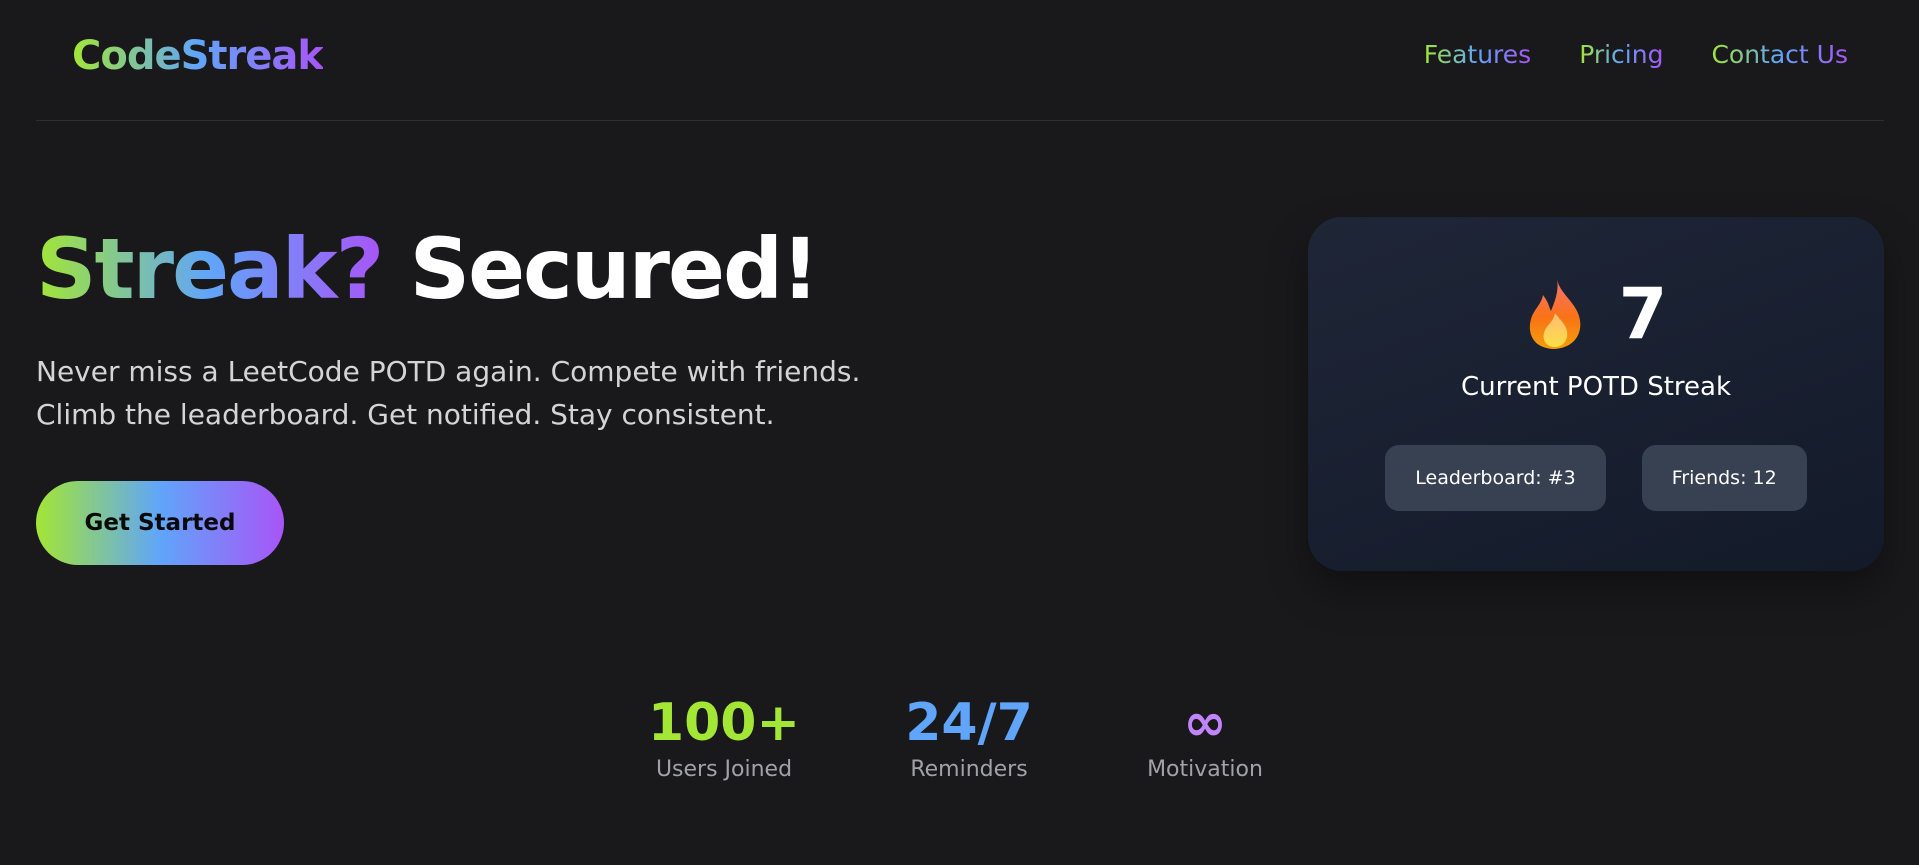  Describe the element at coordinates (1779, 54) in the screenshot. I see `nav-link-contact-us: Contact Us` at that location.